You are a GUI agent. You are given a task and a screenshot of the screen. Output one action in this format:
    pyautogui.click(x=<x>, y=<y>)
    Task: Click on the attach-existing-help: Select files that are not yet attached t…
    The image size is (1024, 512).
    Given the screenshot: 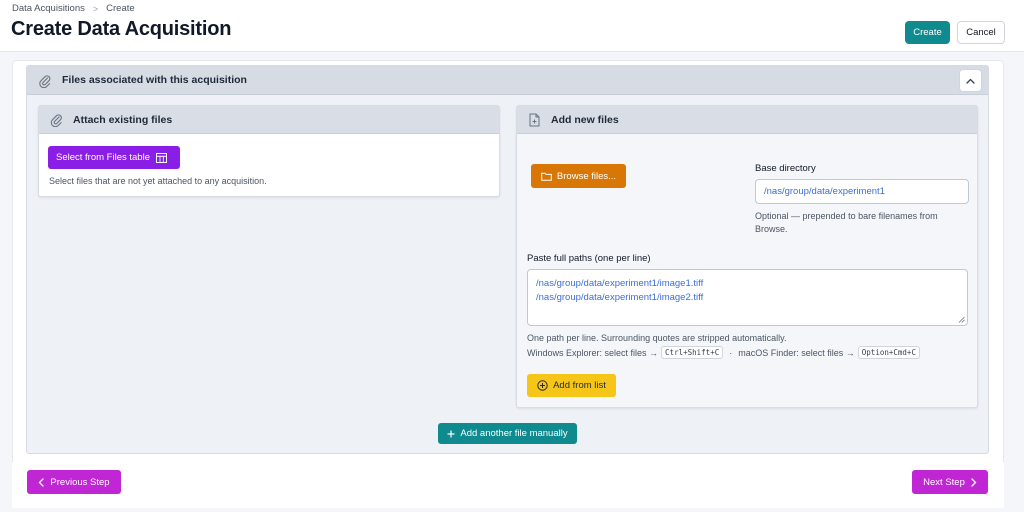 What is the action you would take?
    pyautogui.click(x=158, y=181)
    